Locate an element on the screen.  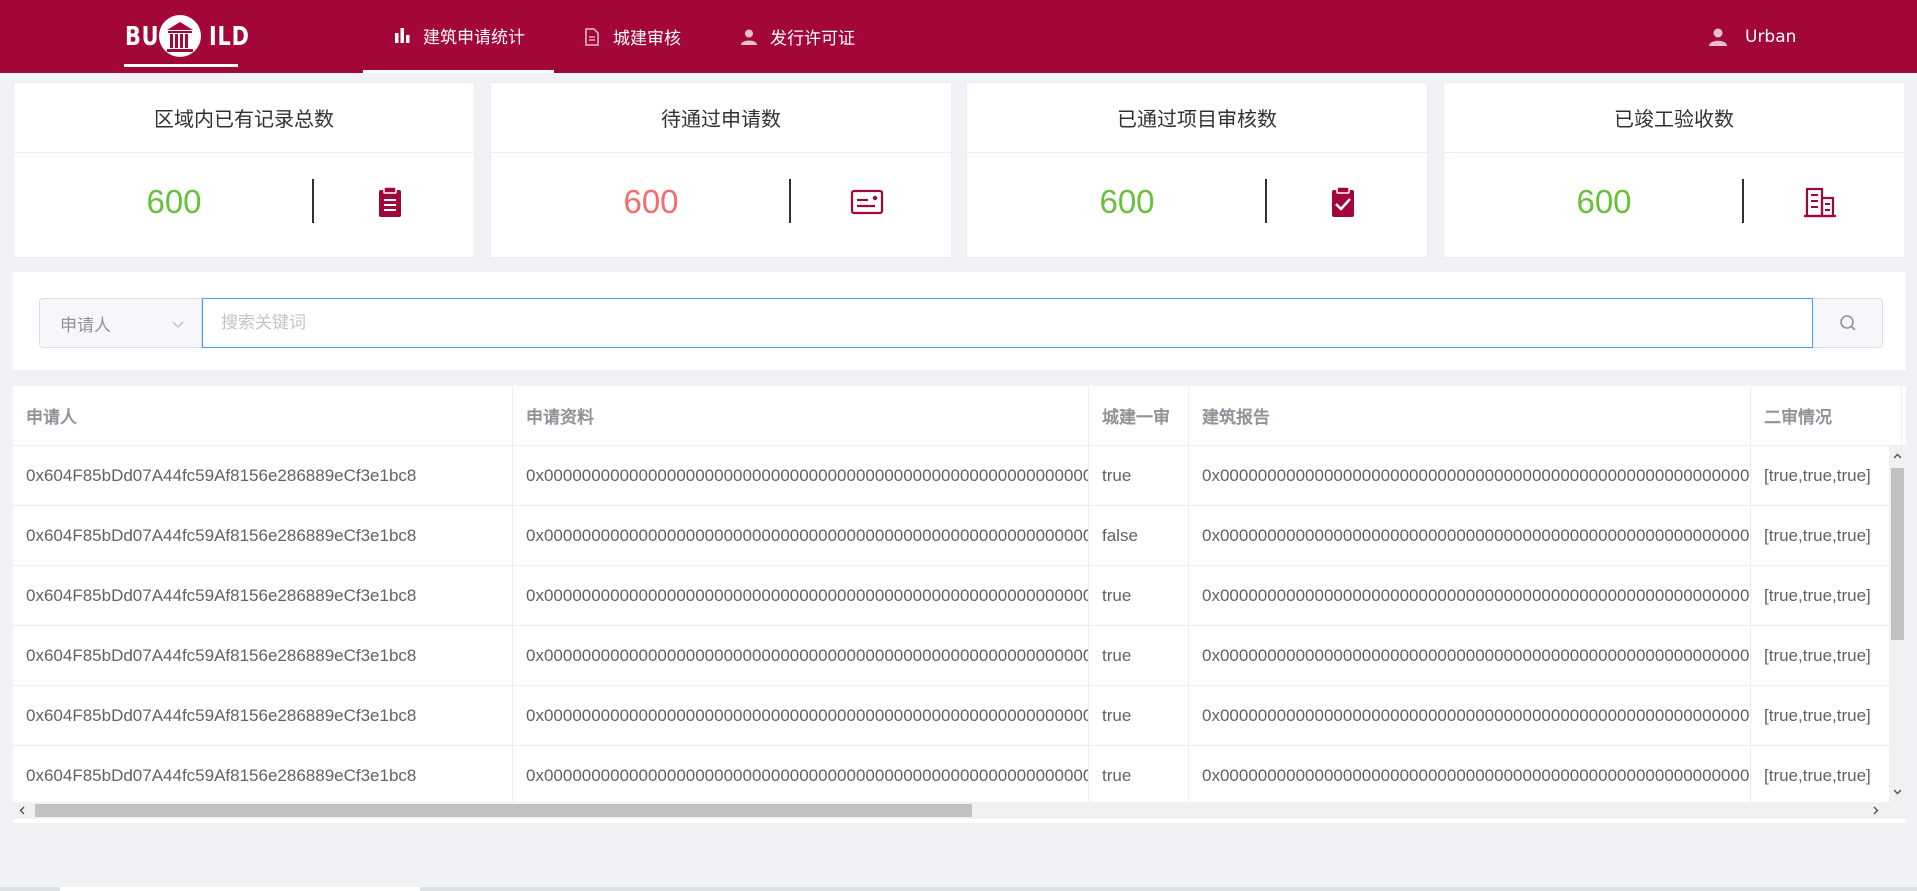
vertical-scroll-thumb is located at coordinates (1897, 554).